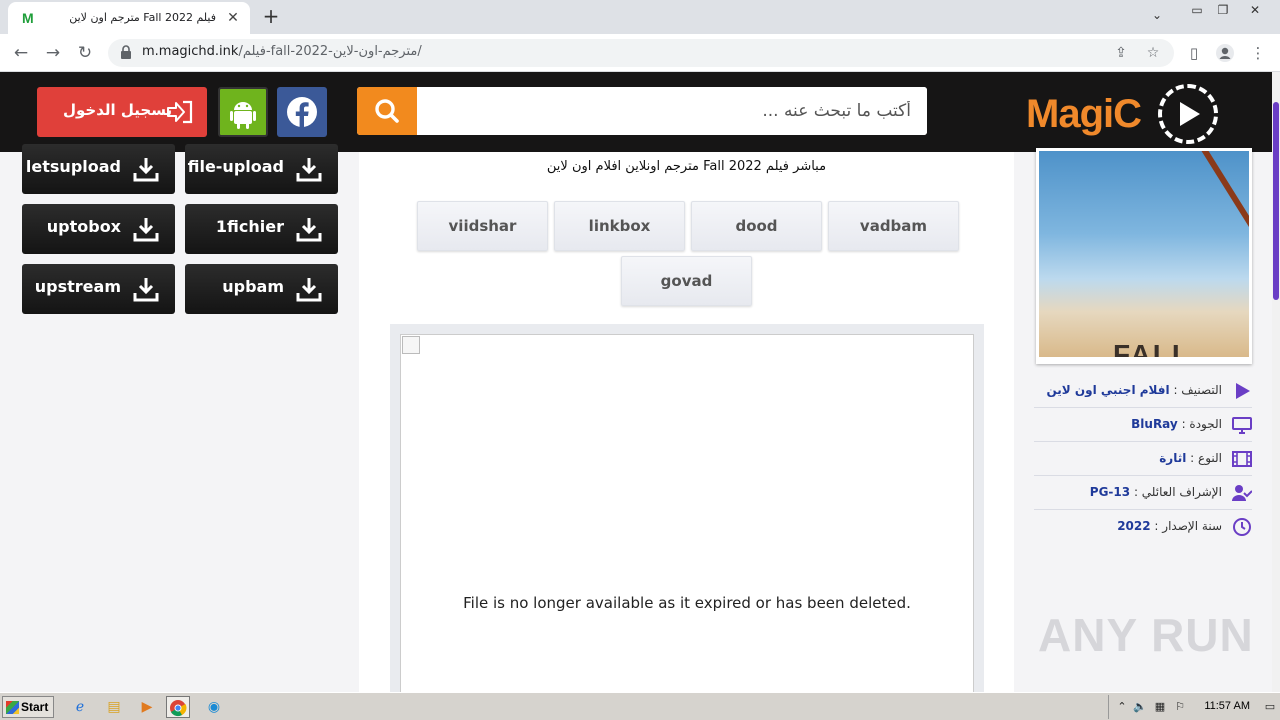 This screenshot has width=1280, height=720. What do you see at coordinates (1157, 15) in the screenshot?
I see `tab-search-chevron-icon: ⌄` at bounding box center [1157, 15].